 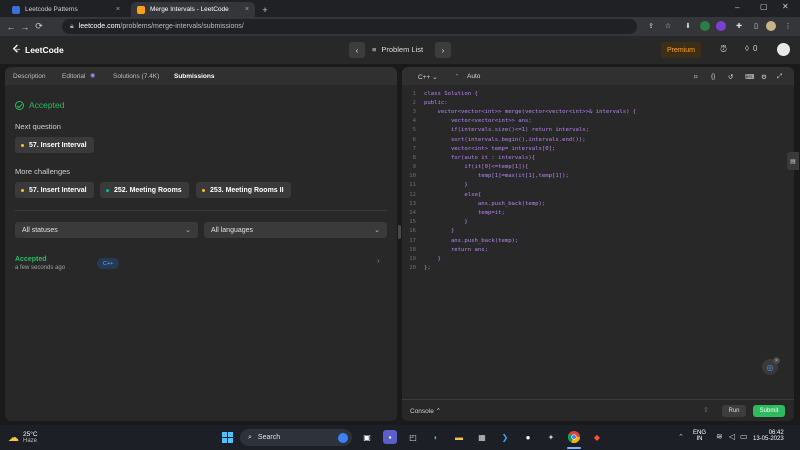 What do you see at coordinates (413, 437) in the screenshot?
I see `widgets-icon: ◰` at bounding box center [413, 437].